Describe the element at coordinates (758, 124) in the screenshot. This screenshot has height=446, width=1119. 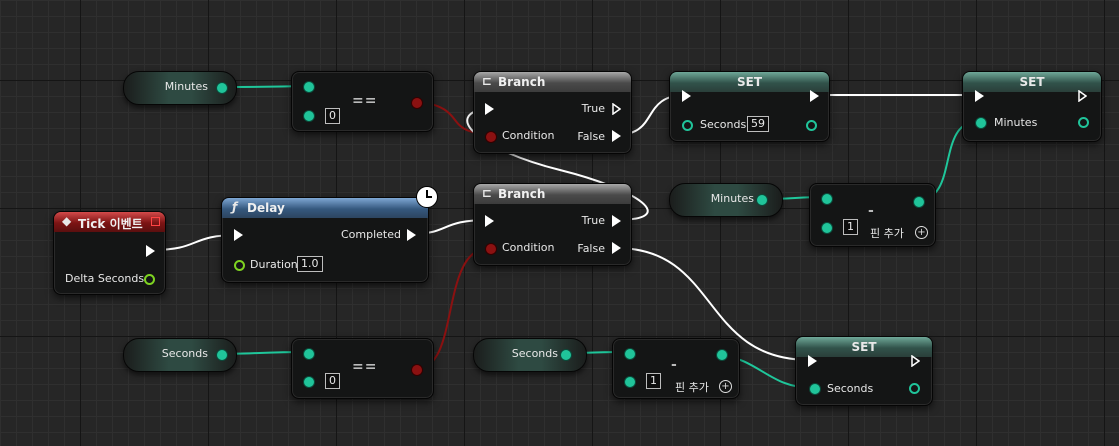
I see `seconds-value: 59` at that location.